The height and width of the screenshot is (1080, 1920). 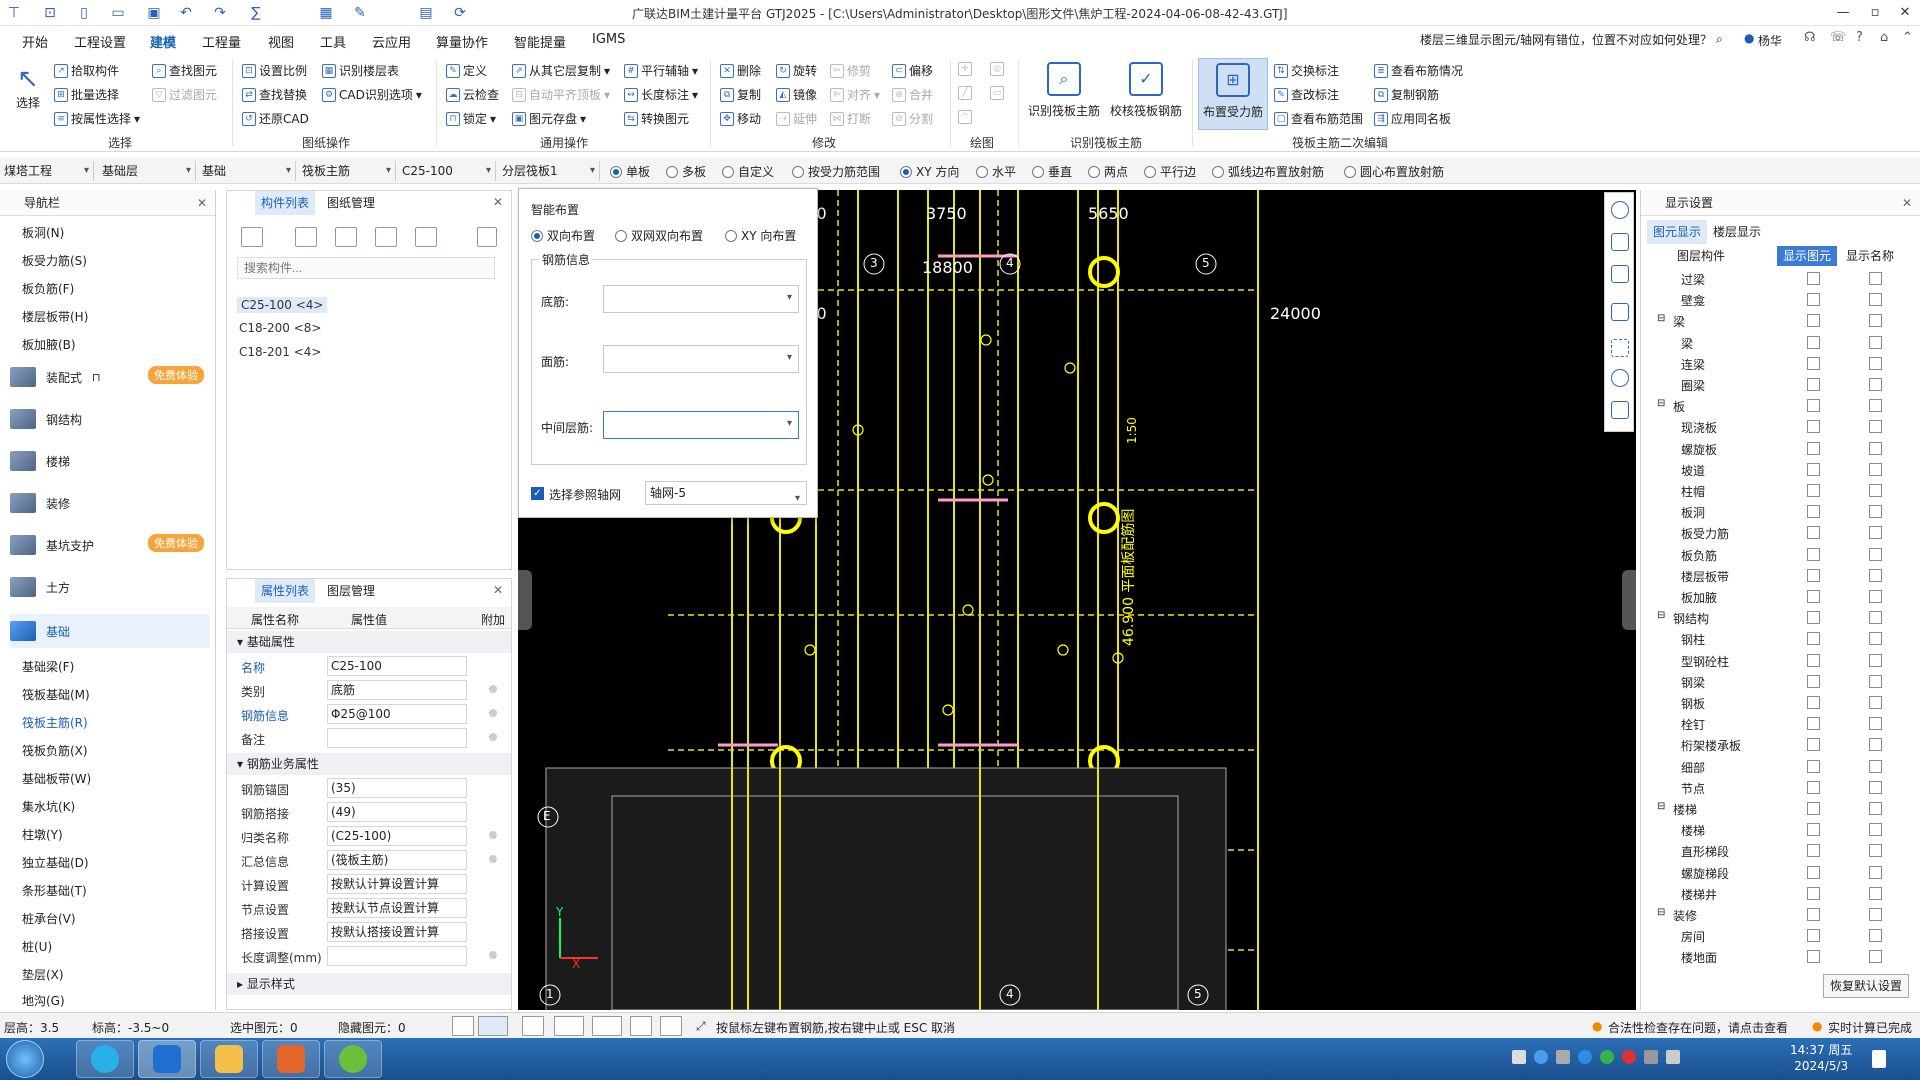 I want to click on nav-item-slab-rebar: 板受力筋(S), so click(x=54, y=260).